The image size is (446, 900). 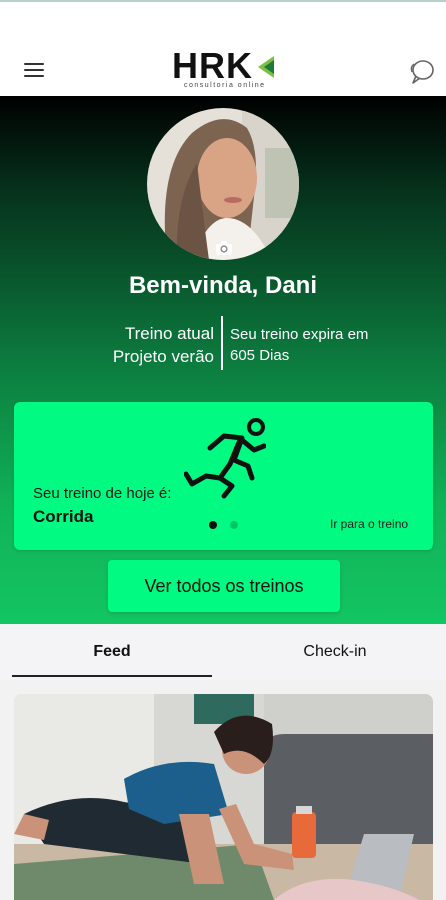 I want to click on avatar-photo, so click(x=223, y=184).